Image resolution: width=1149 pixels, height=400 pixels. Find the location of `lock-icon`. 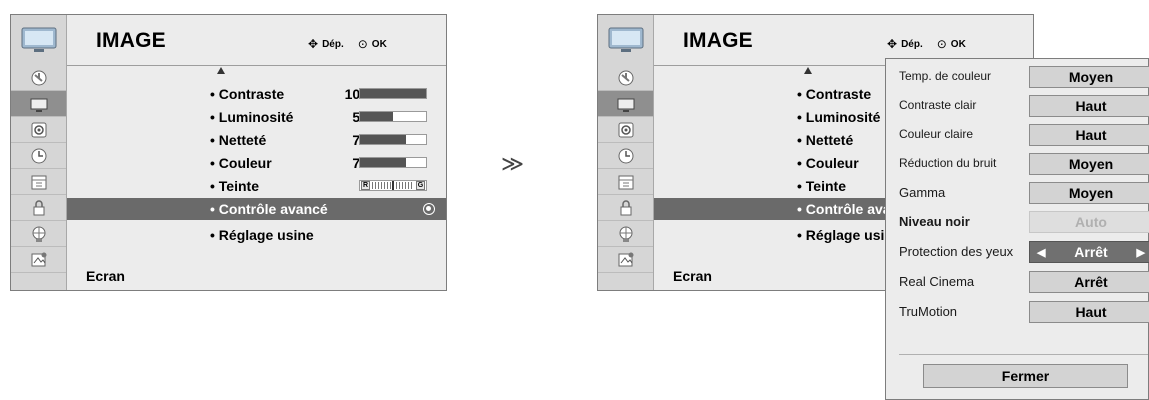

lock-icon is located at coordinates (625, 207).